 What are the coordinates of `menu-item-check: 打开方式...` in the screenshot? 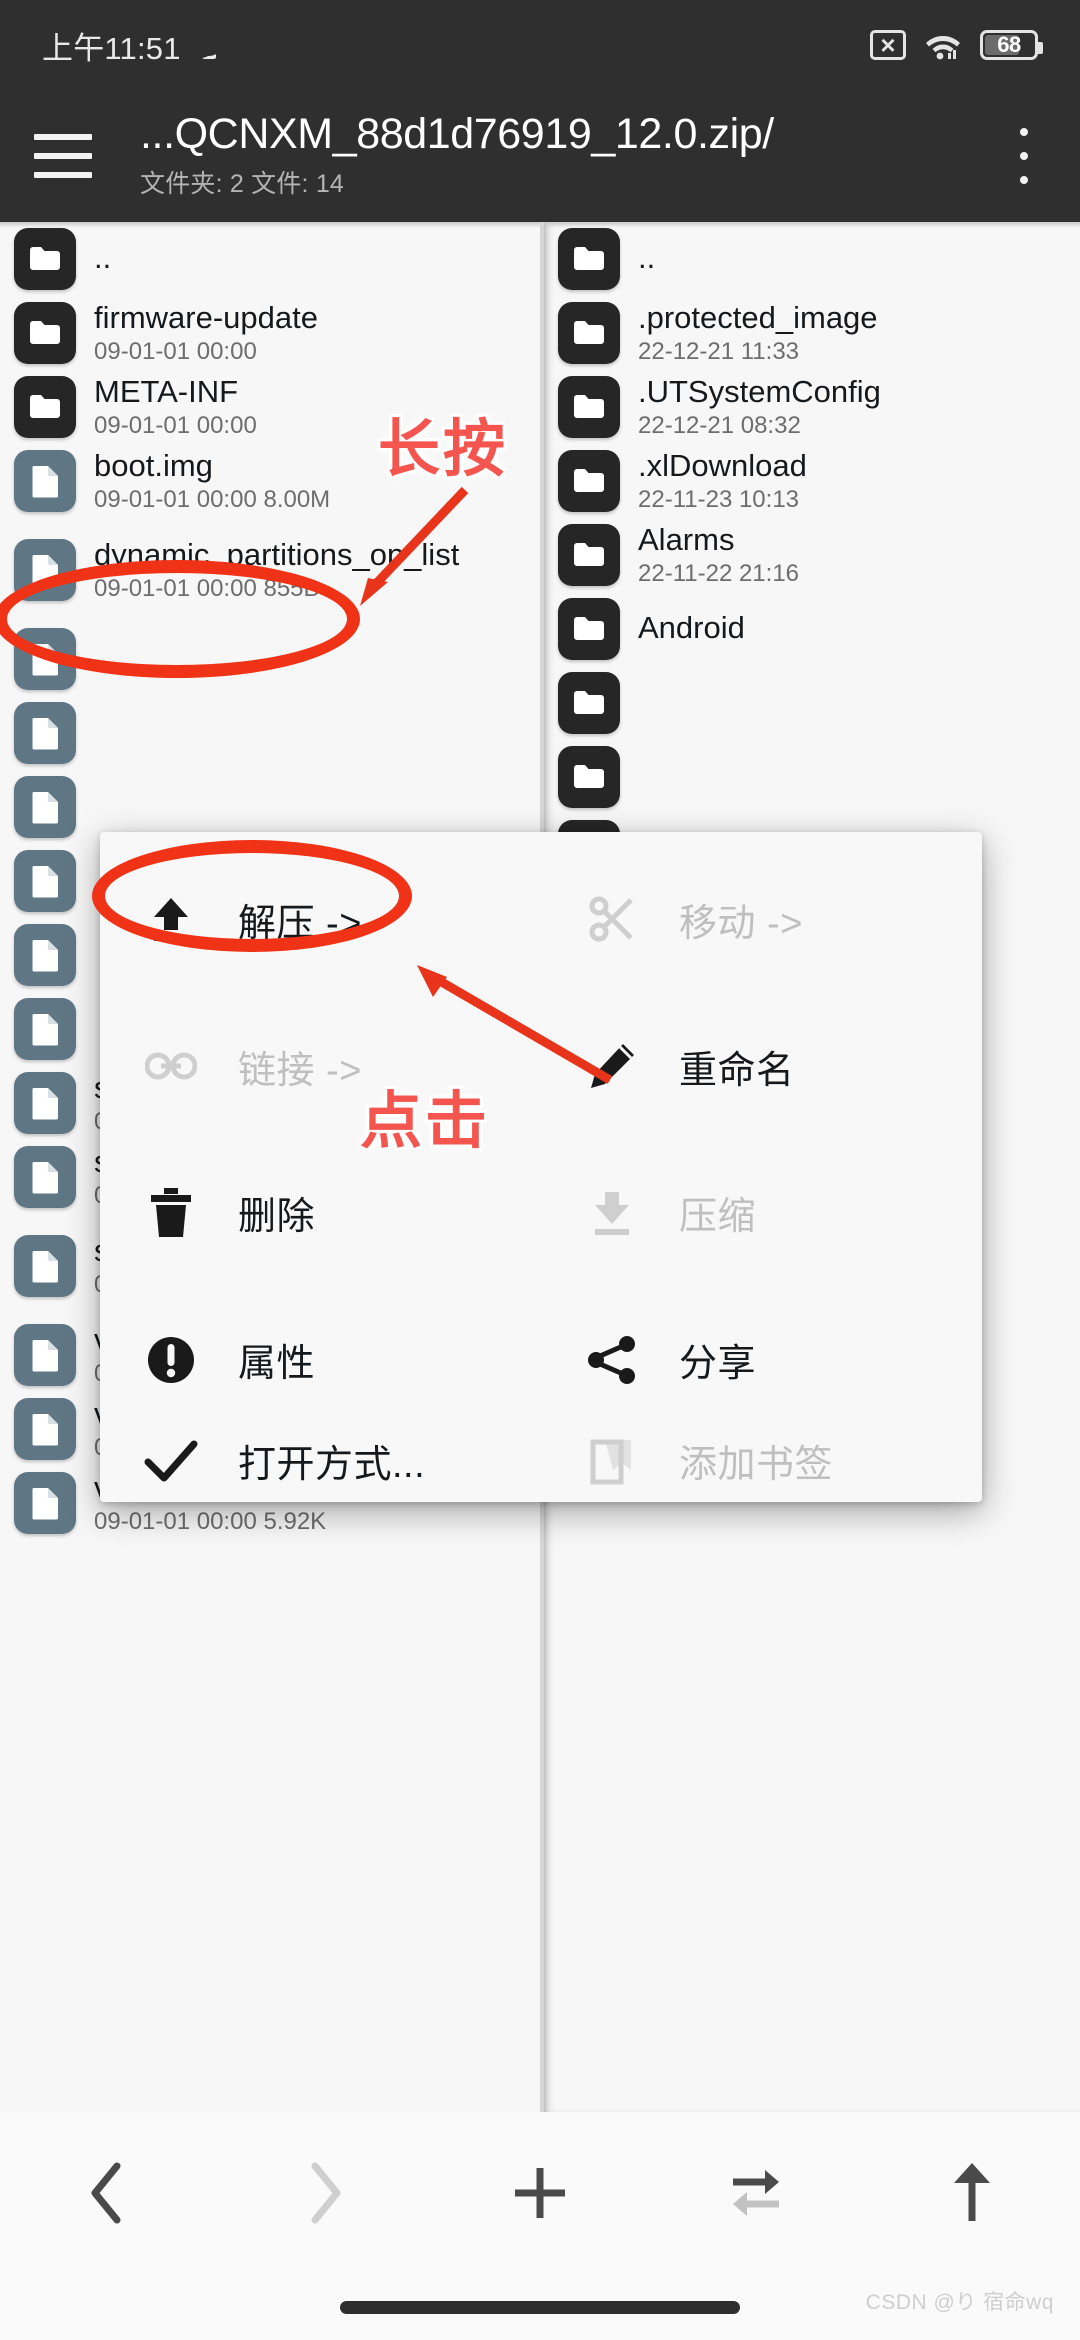 It's located at (320, 1460).